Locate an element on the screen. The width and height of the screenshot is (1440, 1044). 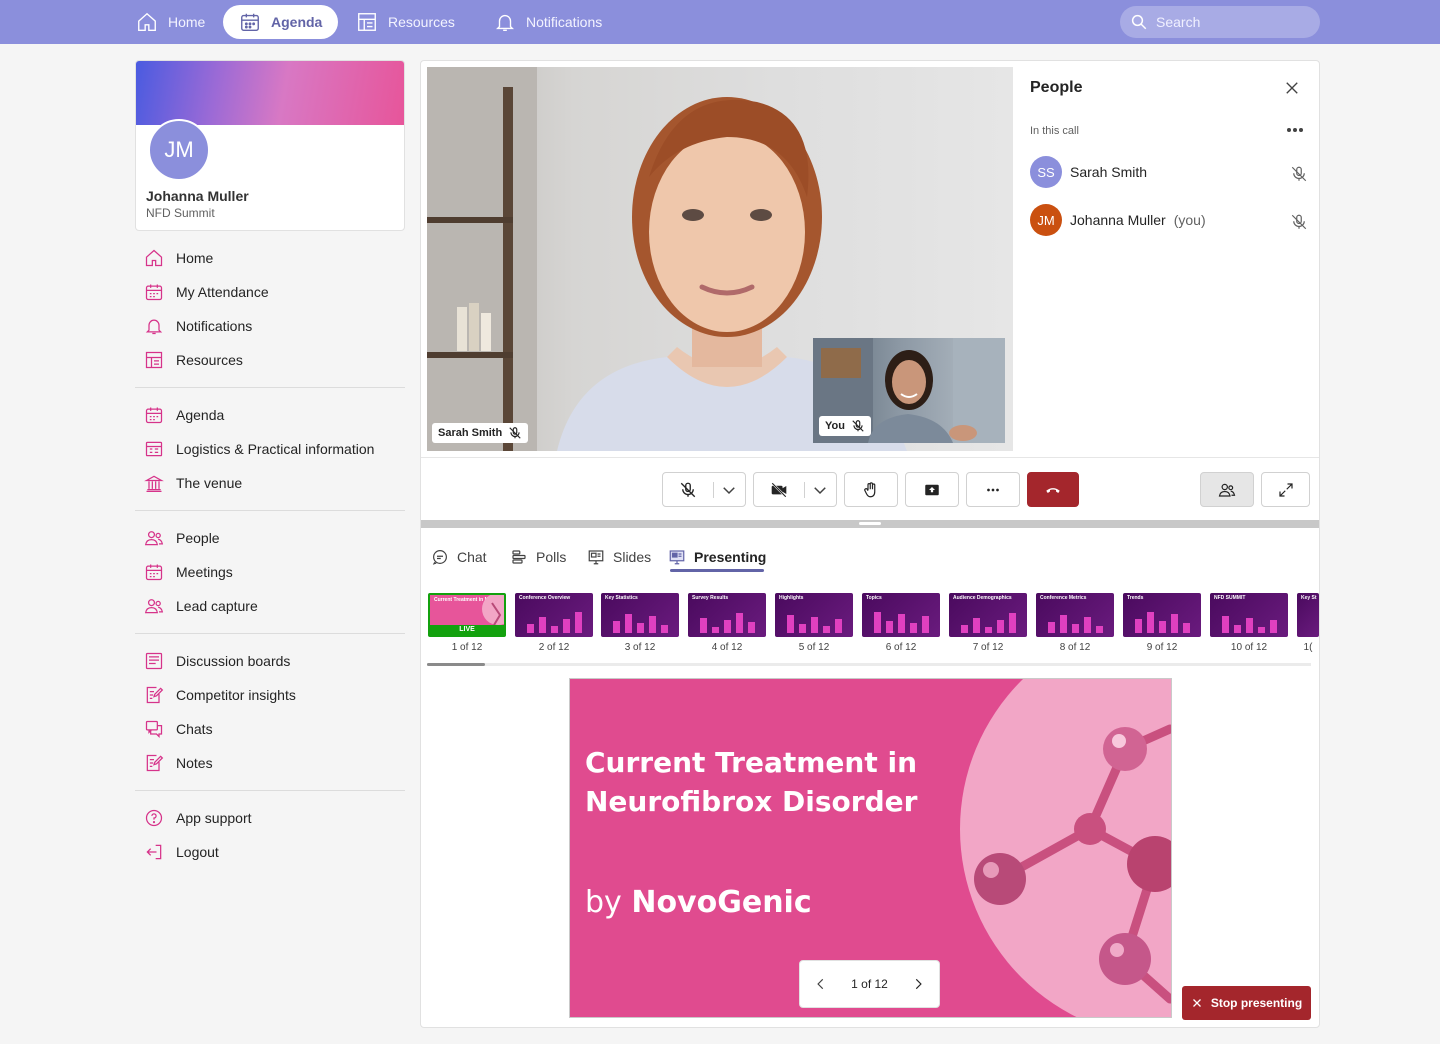
sidebar-item-label: My Attendance is located at coordinates (222, 292).